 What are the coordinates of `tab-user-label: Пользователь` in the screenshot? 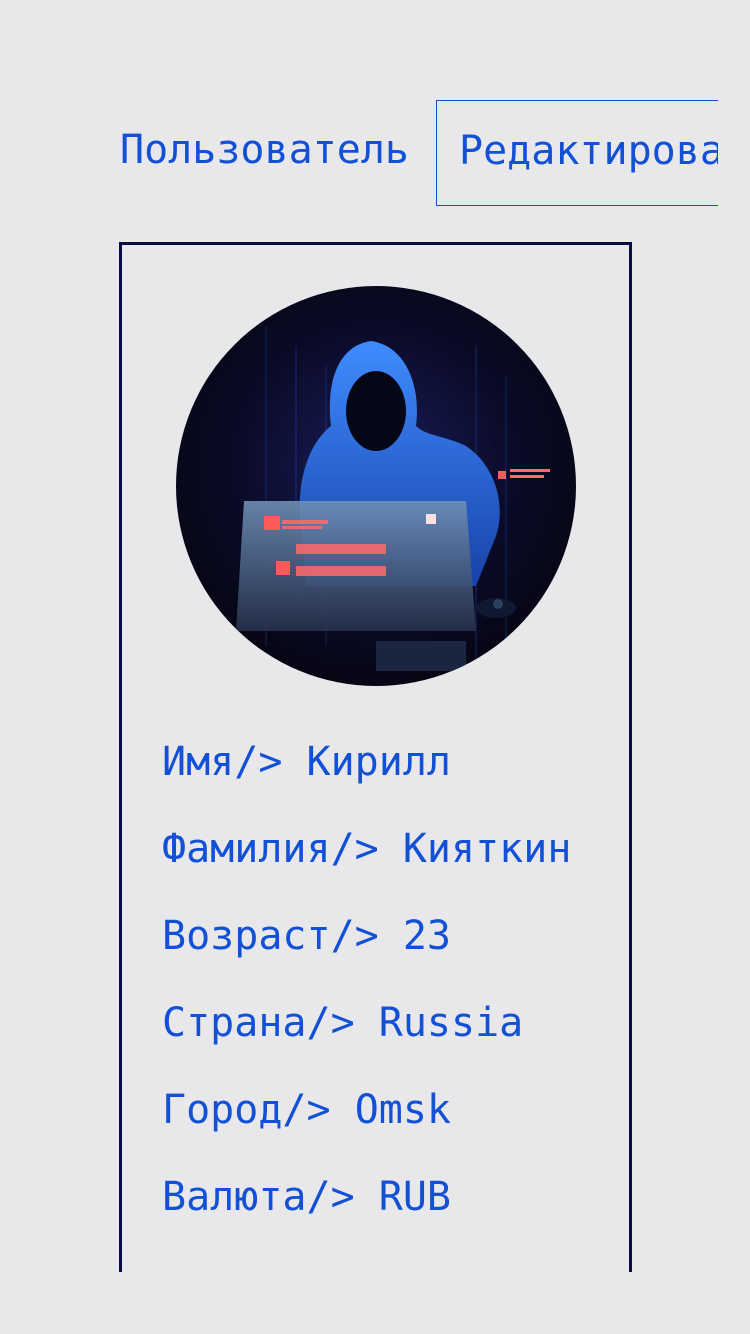 It's located at (264, 150).